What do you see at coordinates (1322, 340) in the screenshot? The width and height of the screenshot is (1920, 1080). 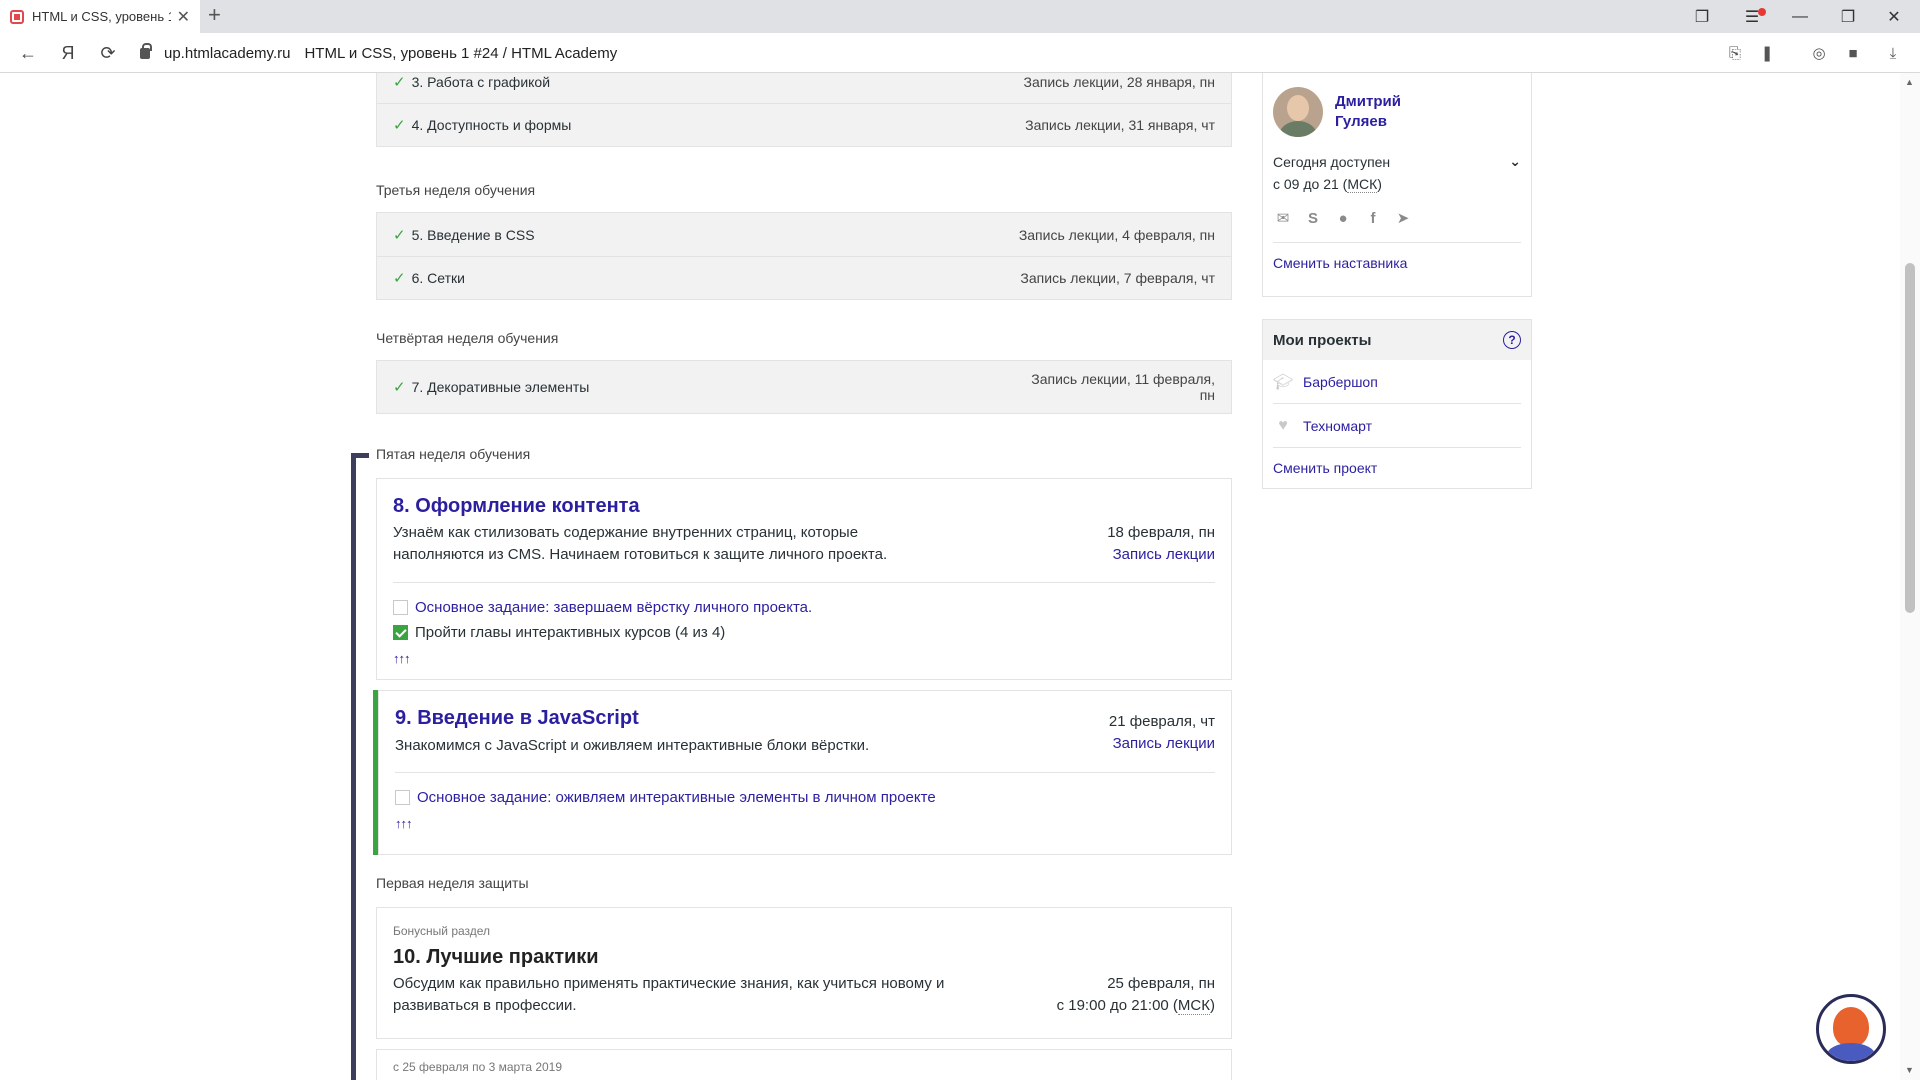 I see `projects-title: Мои проекты` at bounding box center [1322, 340].